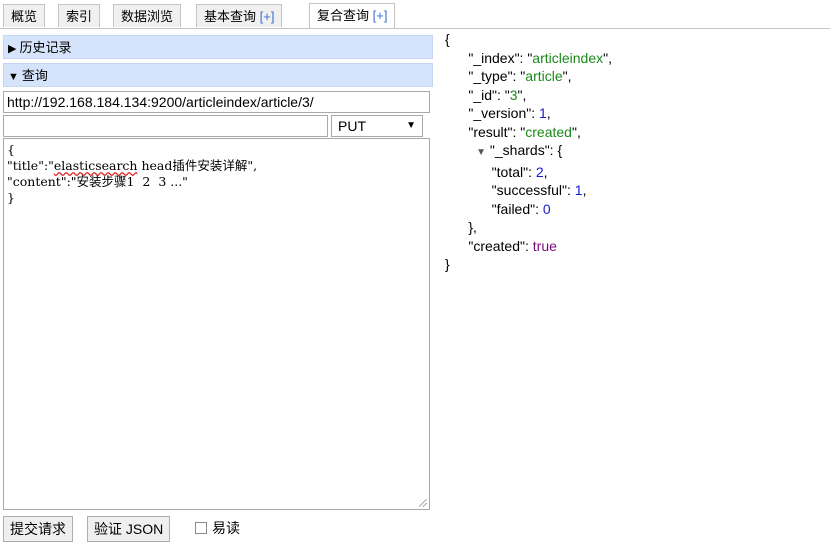  I want to click on tab-basic-query: 基本查询 [+], so click(239, 15).